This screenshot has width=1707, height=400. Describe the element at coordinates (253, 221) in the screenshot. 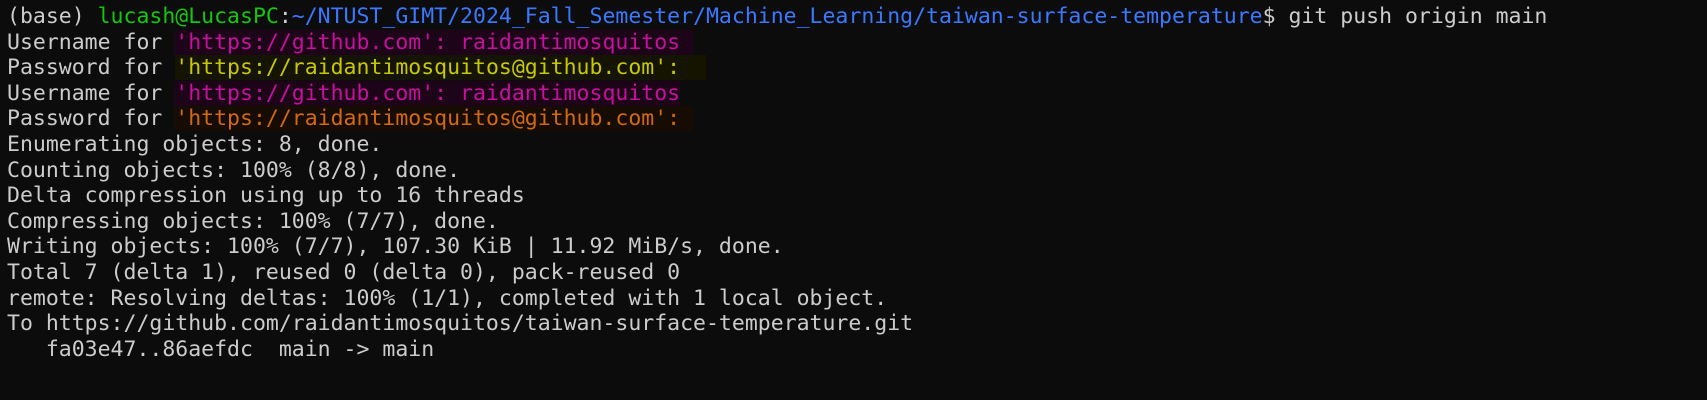

I see `output-line: Compressing objects: 100% (7/7), done.` at that location.